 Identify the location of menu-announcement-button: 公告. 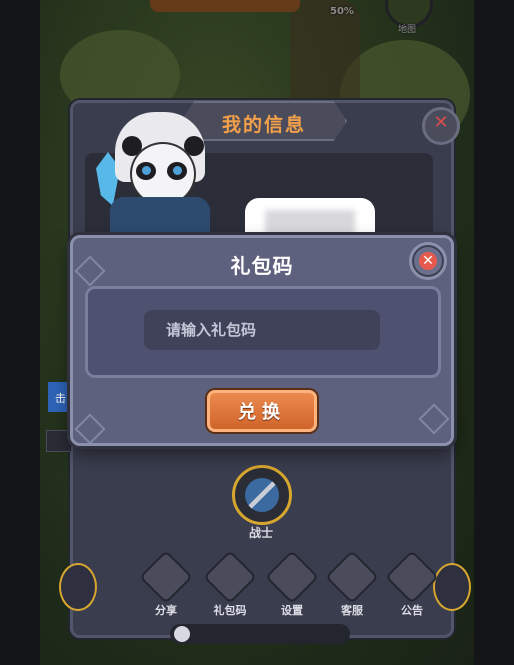
(412, 583).